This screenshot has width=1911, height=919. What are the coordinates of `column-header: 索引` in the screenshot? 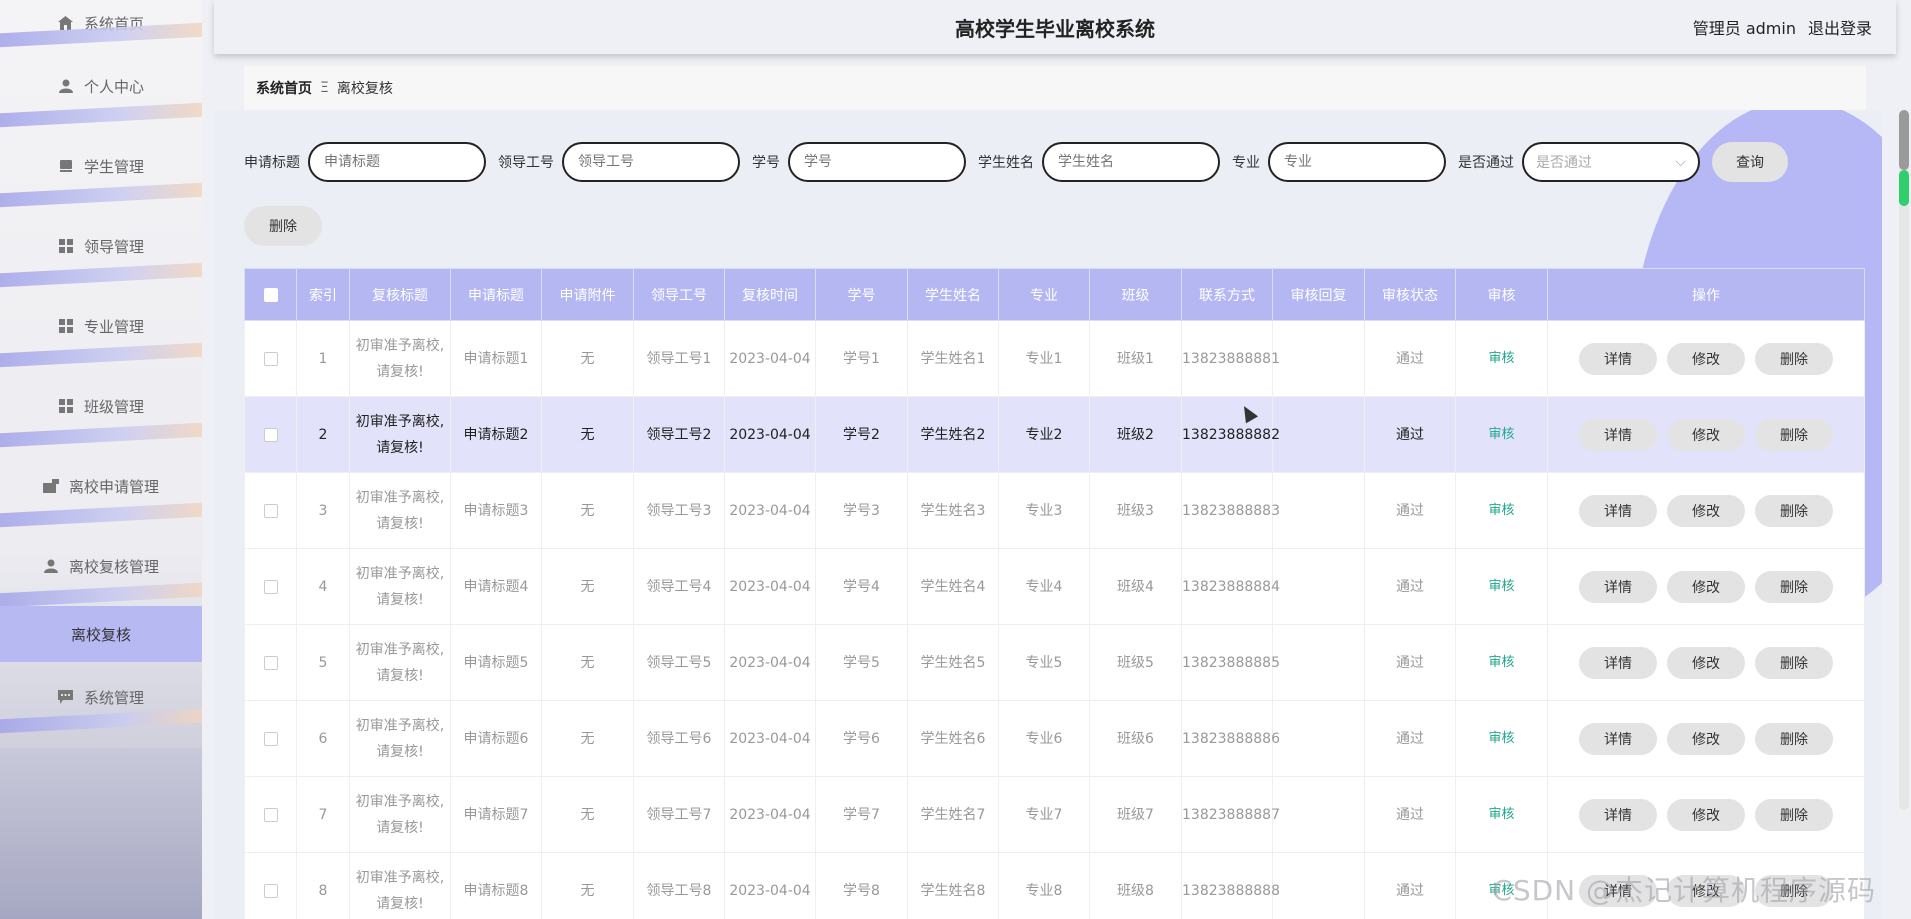 It's located at (323, 294).